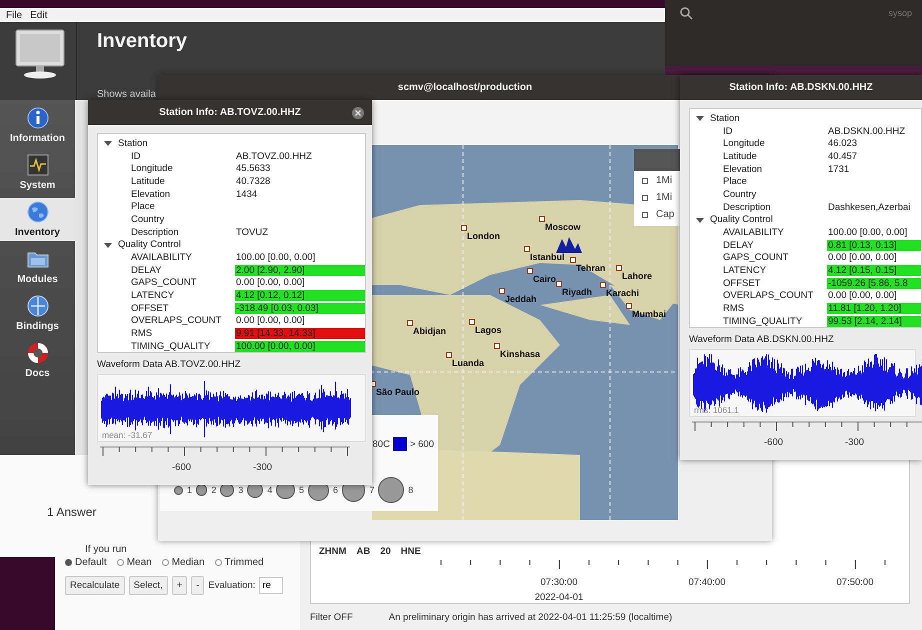  Describe the element at coordinates (300, 270) in the screenshot. I see `property-value: 2.00 [2.90, 2.90]` at that location.